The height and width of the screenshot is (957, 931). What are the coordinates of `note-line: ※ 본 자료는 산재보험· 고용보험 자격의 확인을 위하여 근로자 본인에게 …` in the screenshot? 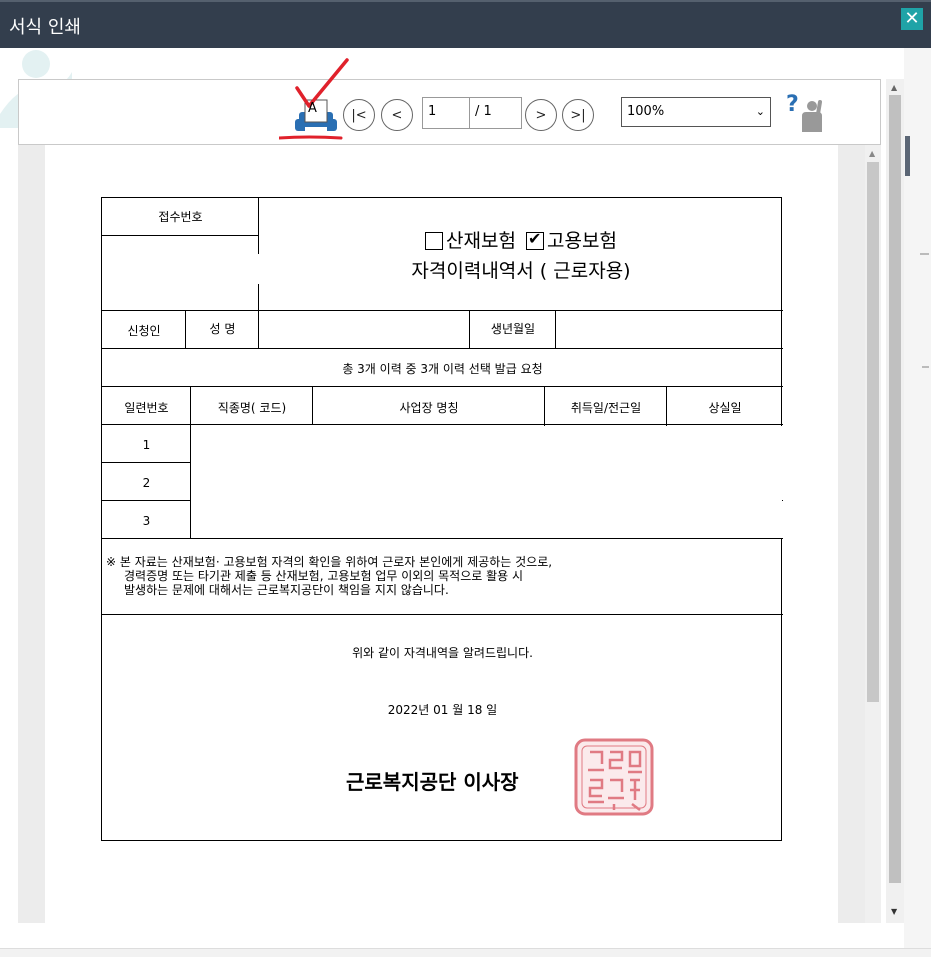 It's located at (329, 562).